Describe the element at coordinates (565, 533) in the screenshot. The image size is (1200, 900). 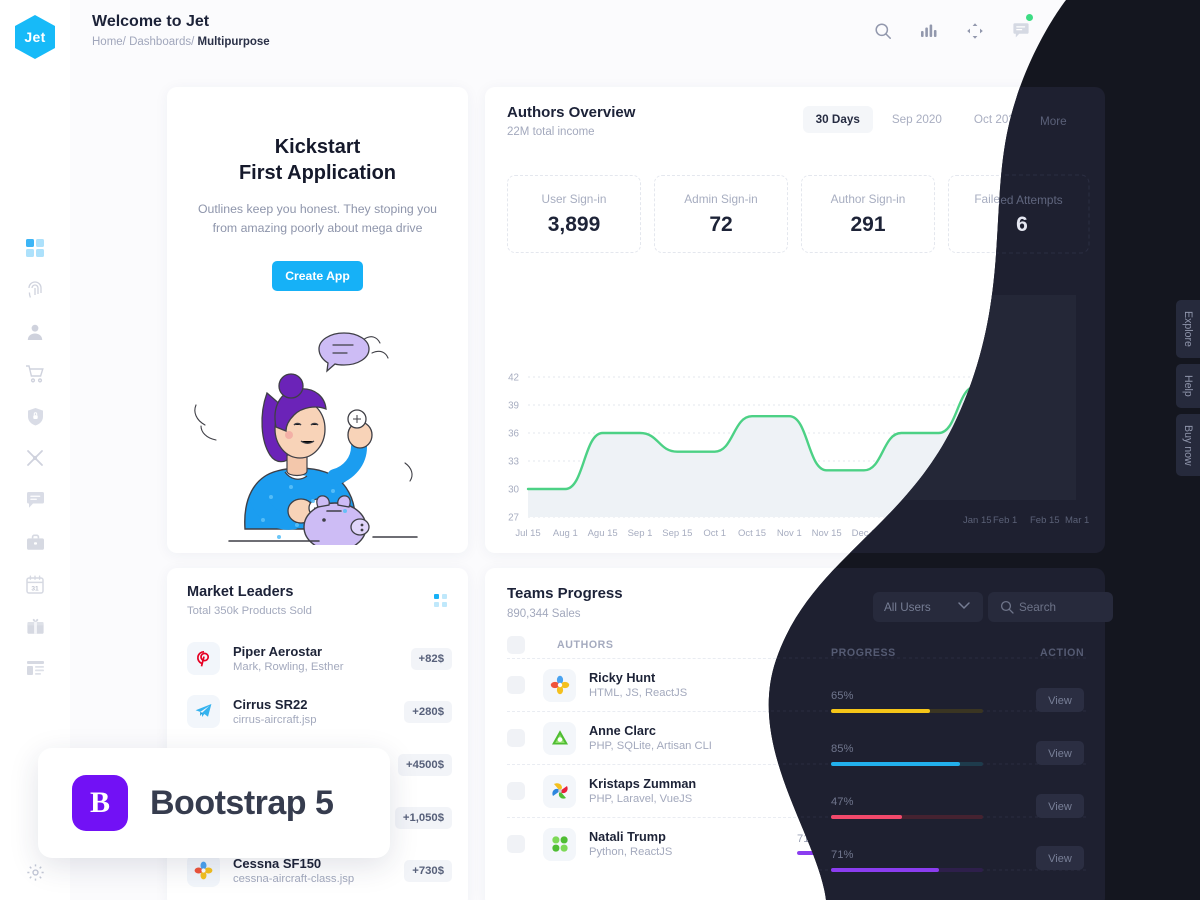
I see `svg-text: Aug 1` at that location.